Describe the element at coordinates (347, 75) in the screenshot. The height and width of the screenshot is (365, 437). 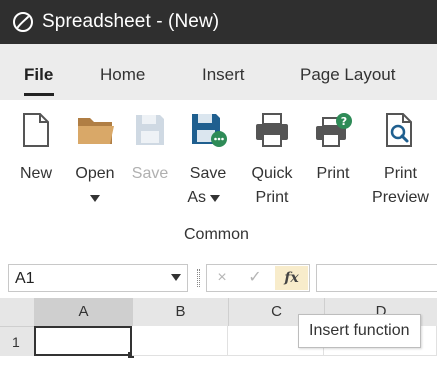
I see `tab-page-layout: Page Layout` at that location.